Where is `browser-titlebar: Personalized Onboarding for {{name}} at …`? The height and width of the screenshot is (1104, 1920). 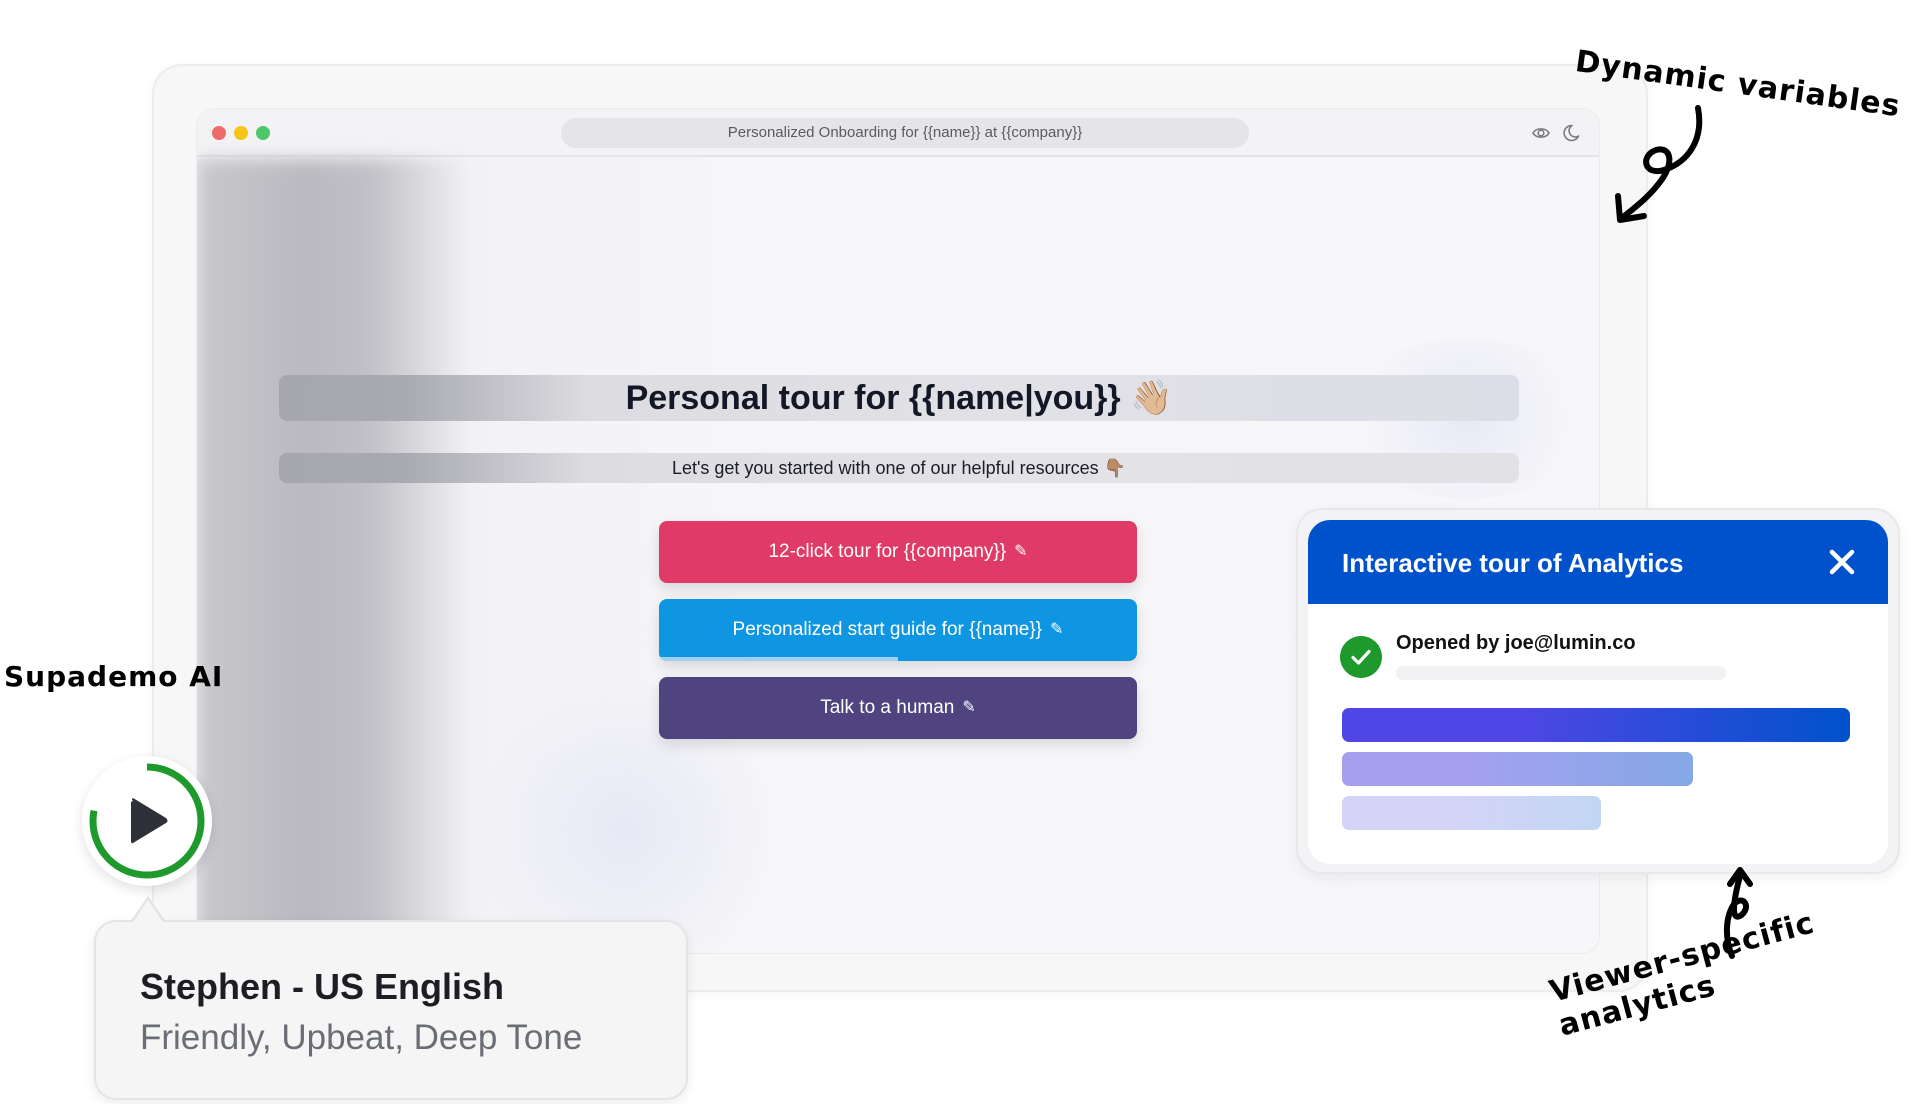 browser-titlebar: Personalized Onboarding for {{name}} at … is located at coordinates (898, 133).